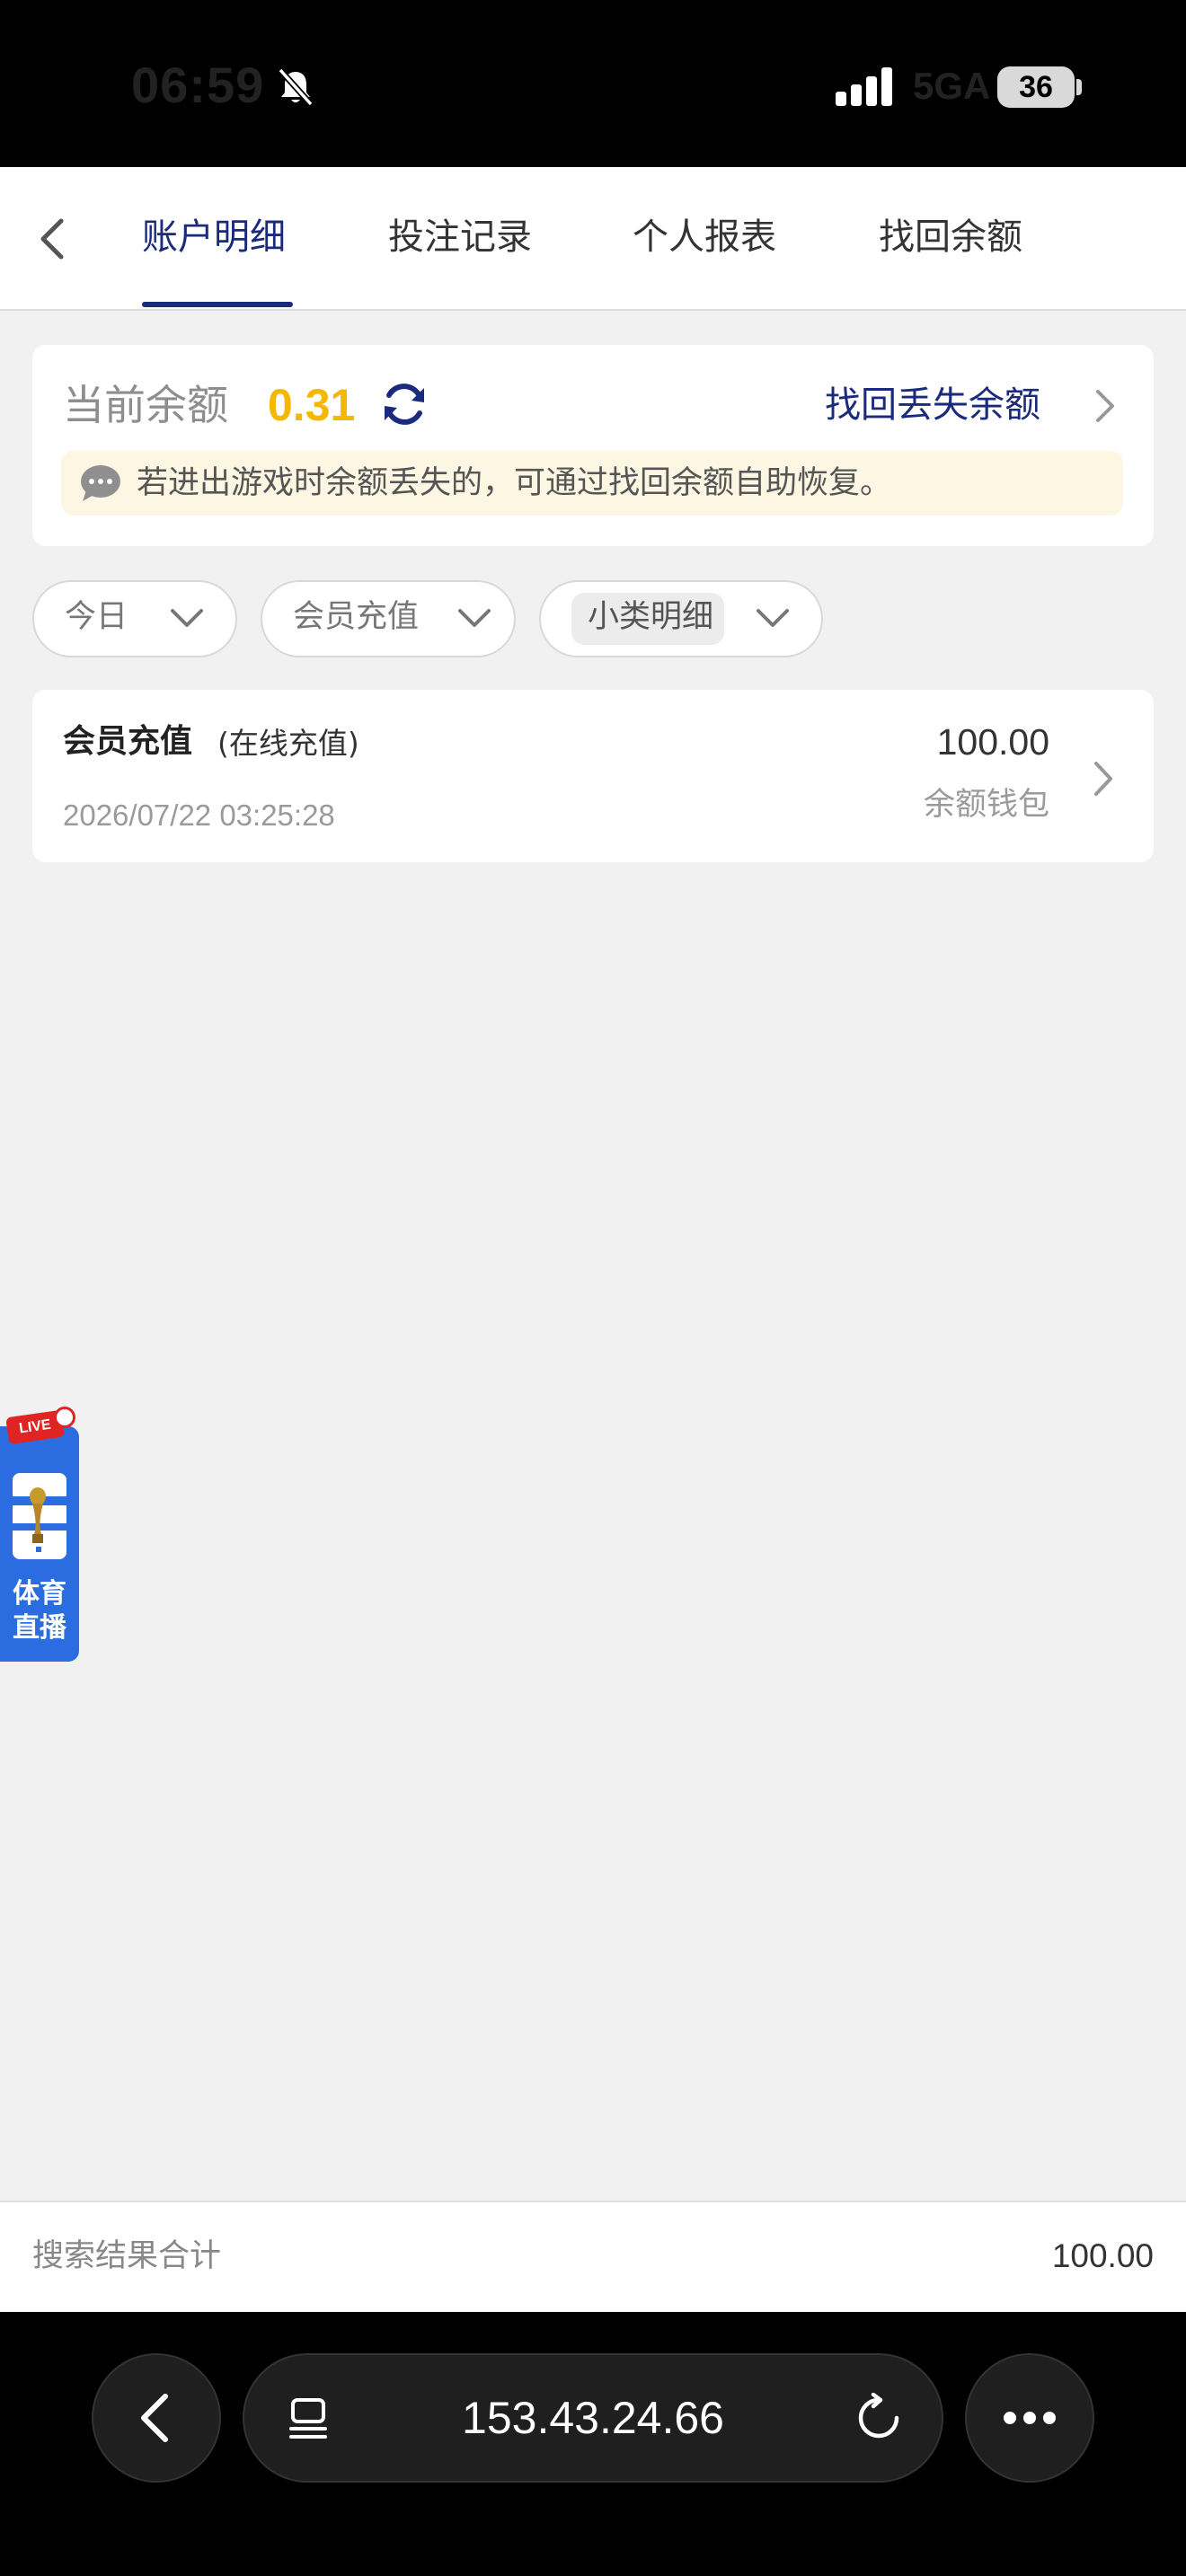  Describe the element at coordinates (986, 805) in the screenshot. I see `record-wallet: 余额钱包` at that location.